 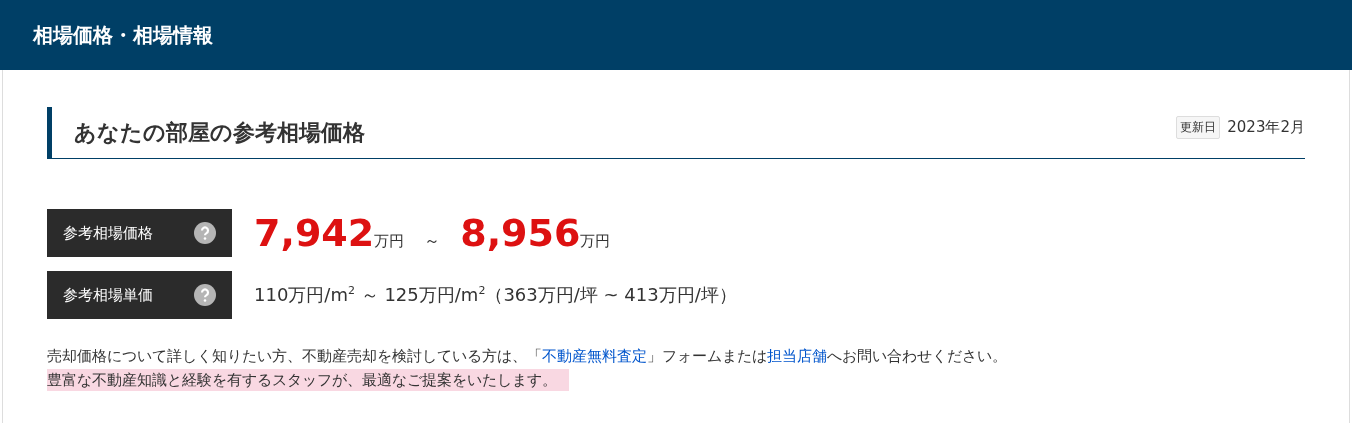 What do you see at coordinates (797, 356) in the screenshot?
I see `text-link: 担当店舗` at bounding box center [797, 356].